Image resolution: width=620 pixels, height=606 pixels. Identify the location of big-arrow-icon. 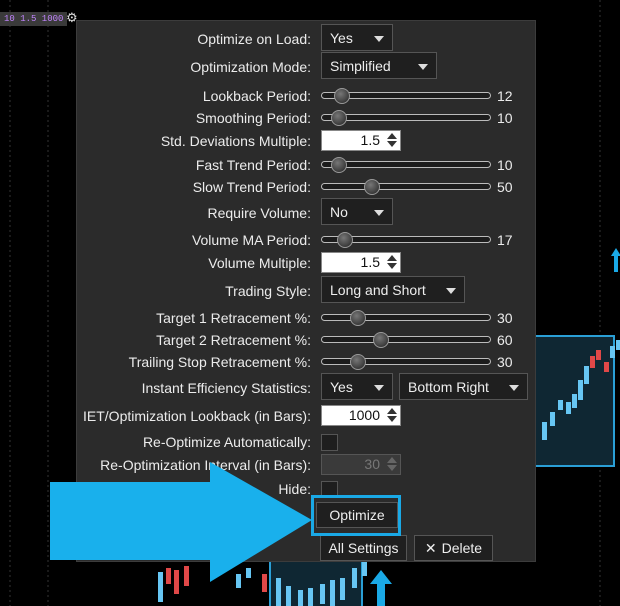
(181, 522).